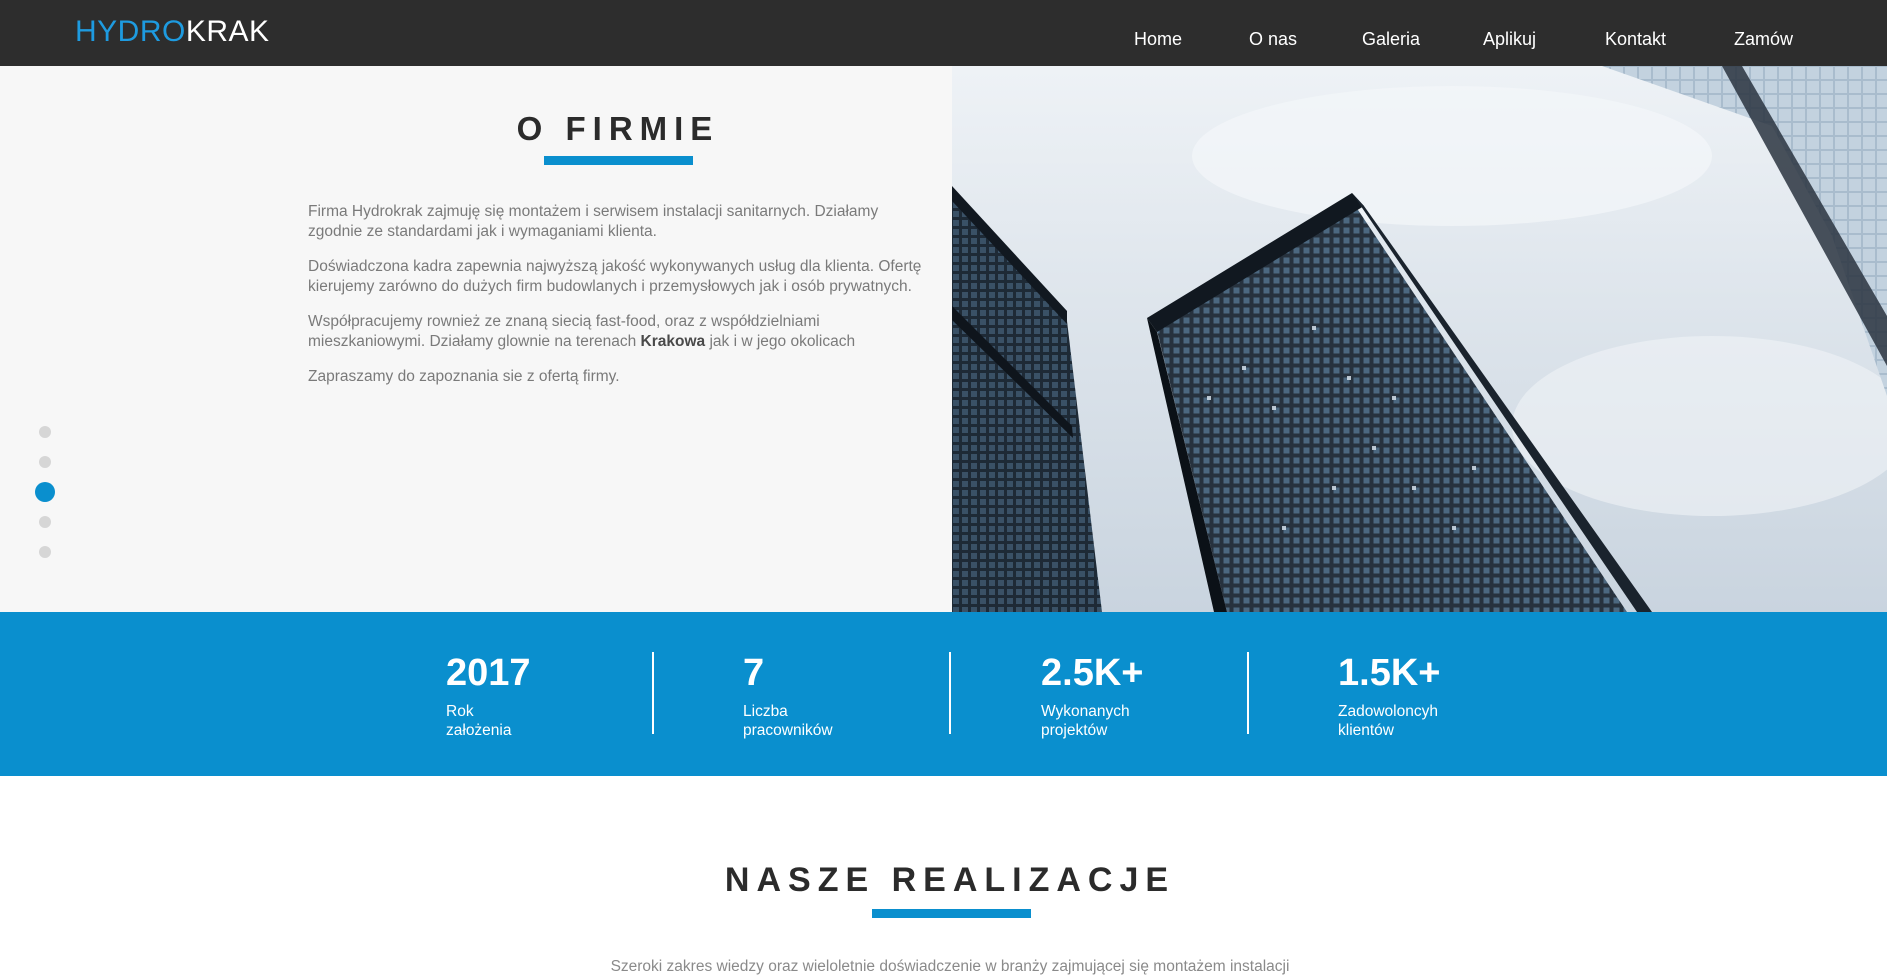 The height and width of the screenshot is (976, 1887). Describe the element at coordinates (673, 341) in the screenshot. I see `about-p3-city: Krakowa` at that location.